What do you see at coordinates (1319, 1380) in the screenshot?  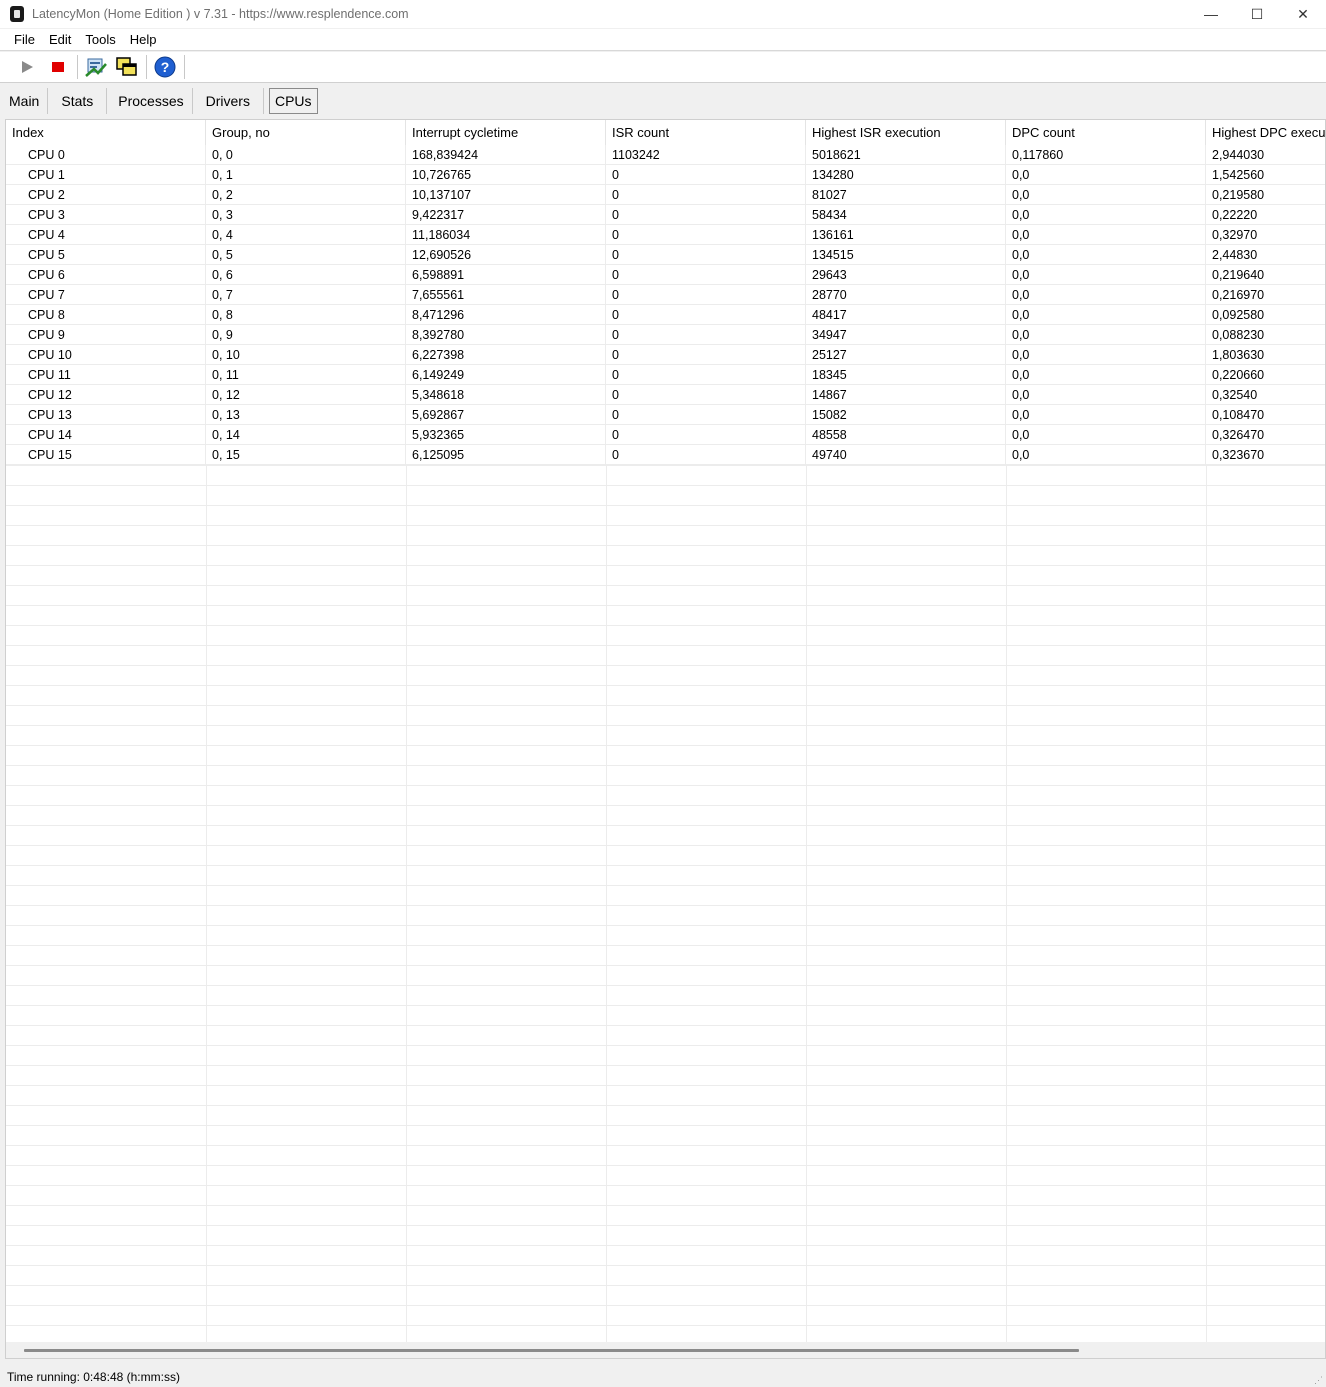 I see `resize-grip-icon: ⋰` at bounding box center [1319, 1380].